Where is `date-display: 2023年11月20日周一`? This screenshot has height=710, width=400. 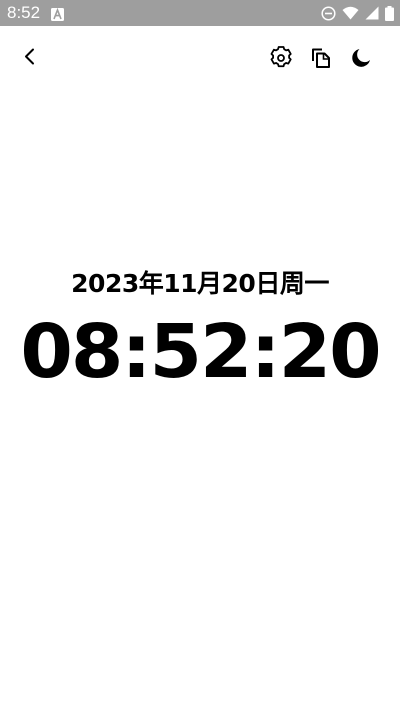 date-display: 2023年11月20日周一 is located at coordinates (200, 283).